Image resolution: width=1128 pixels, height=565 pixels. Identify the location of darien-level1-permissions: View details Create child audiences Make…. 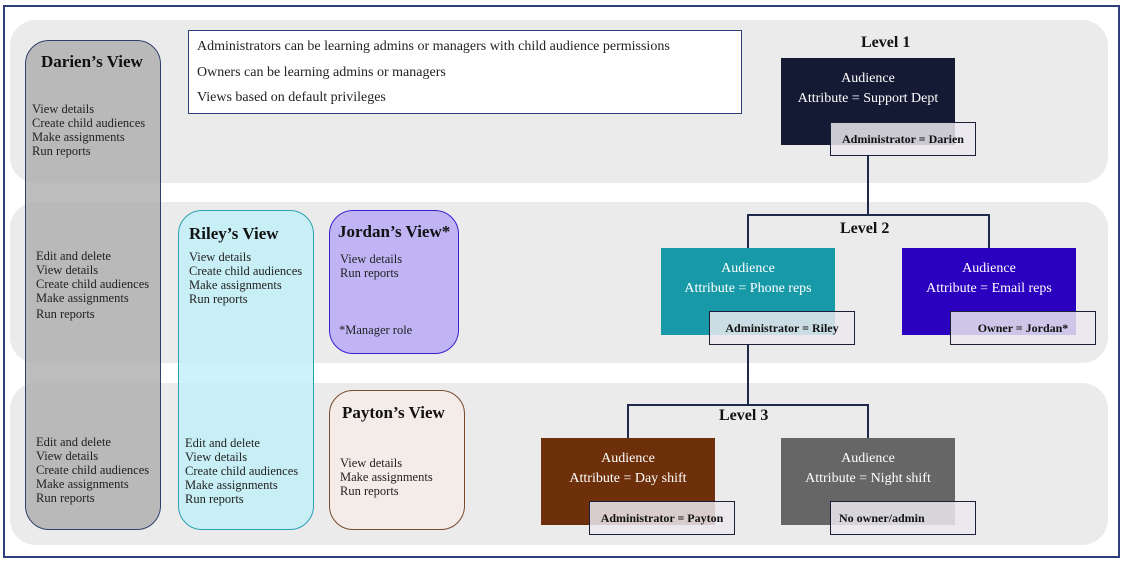
(88, 130).